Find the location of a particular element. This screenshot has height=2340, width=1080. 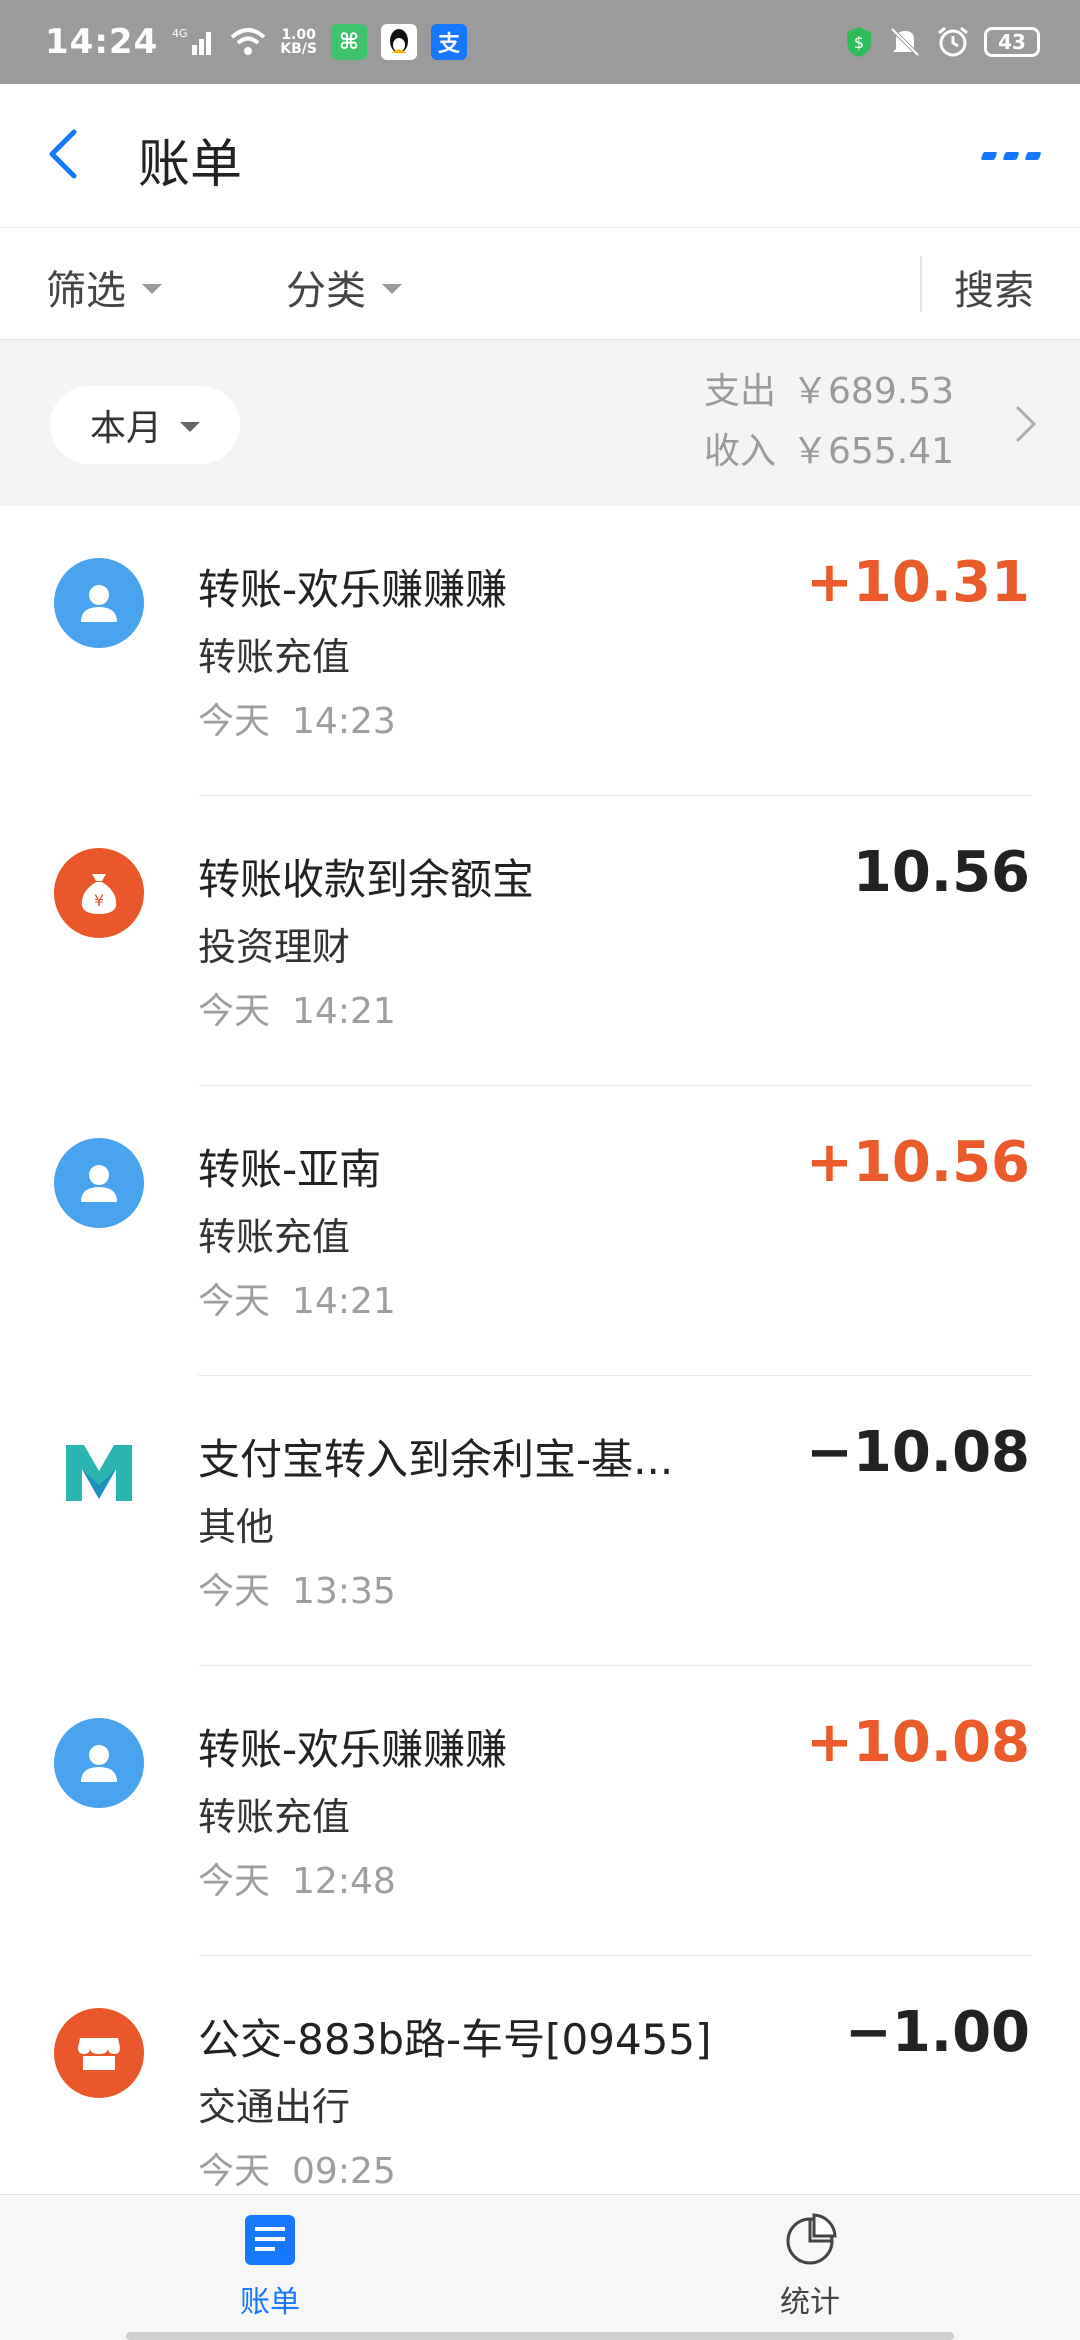

transaction-category: 投资理财 is located at coordinates (274, 947).